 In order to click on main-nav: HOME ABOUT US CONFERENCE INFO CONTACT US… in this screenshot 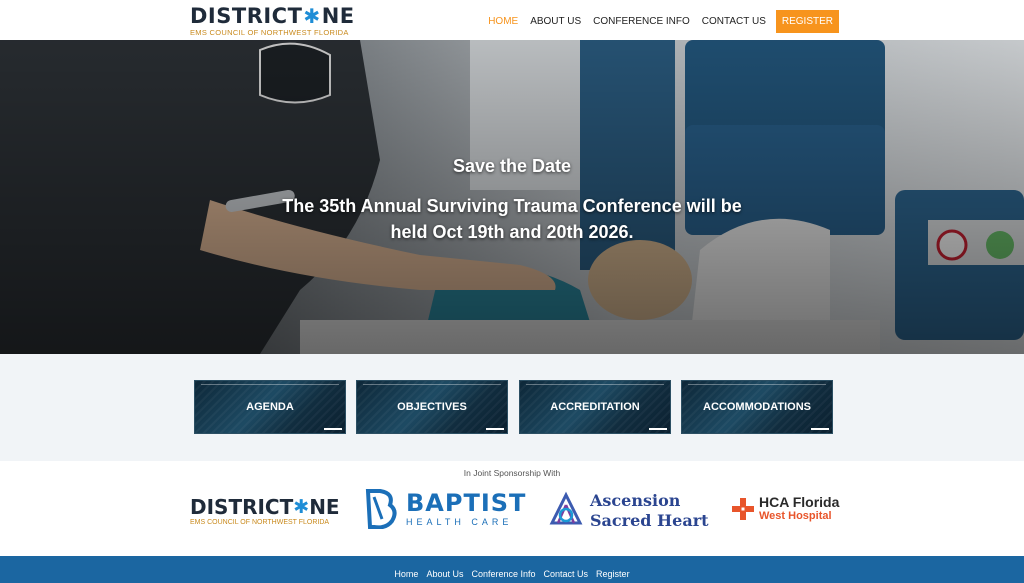, I will do `click(660, 21)`.